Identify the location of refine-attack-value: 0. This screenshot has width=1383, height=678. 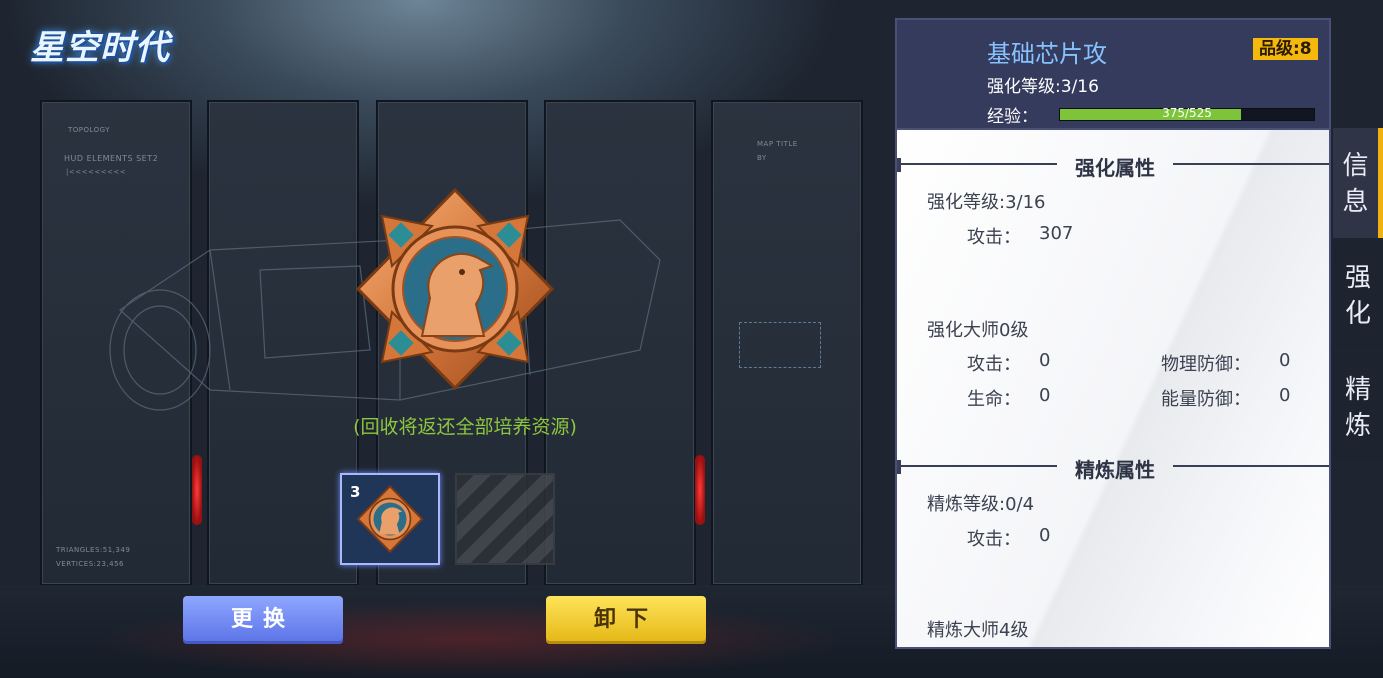
(1045, 535).